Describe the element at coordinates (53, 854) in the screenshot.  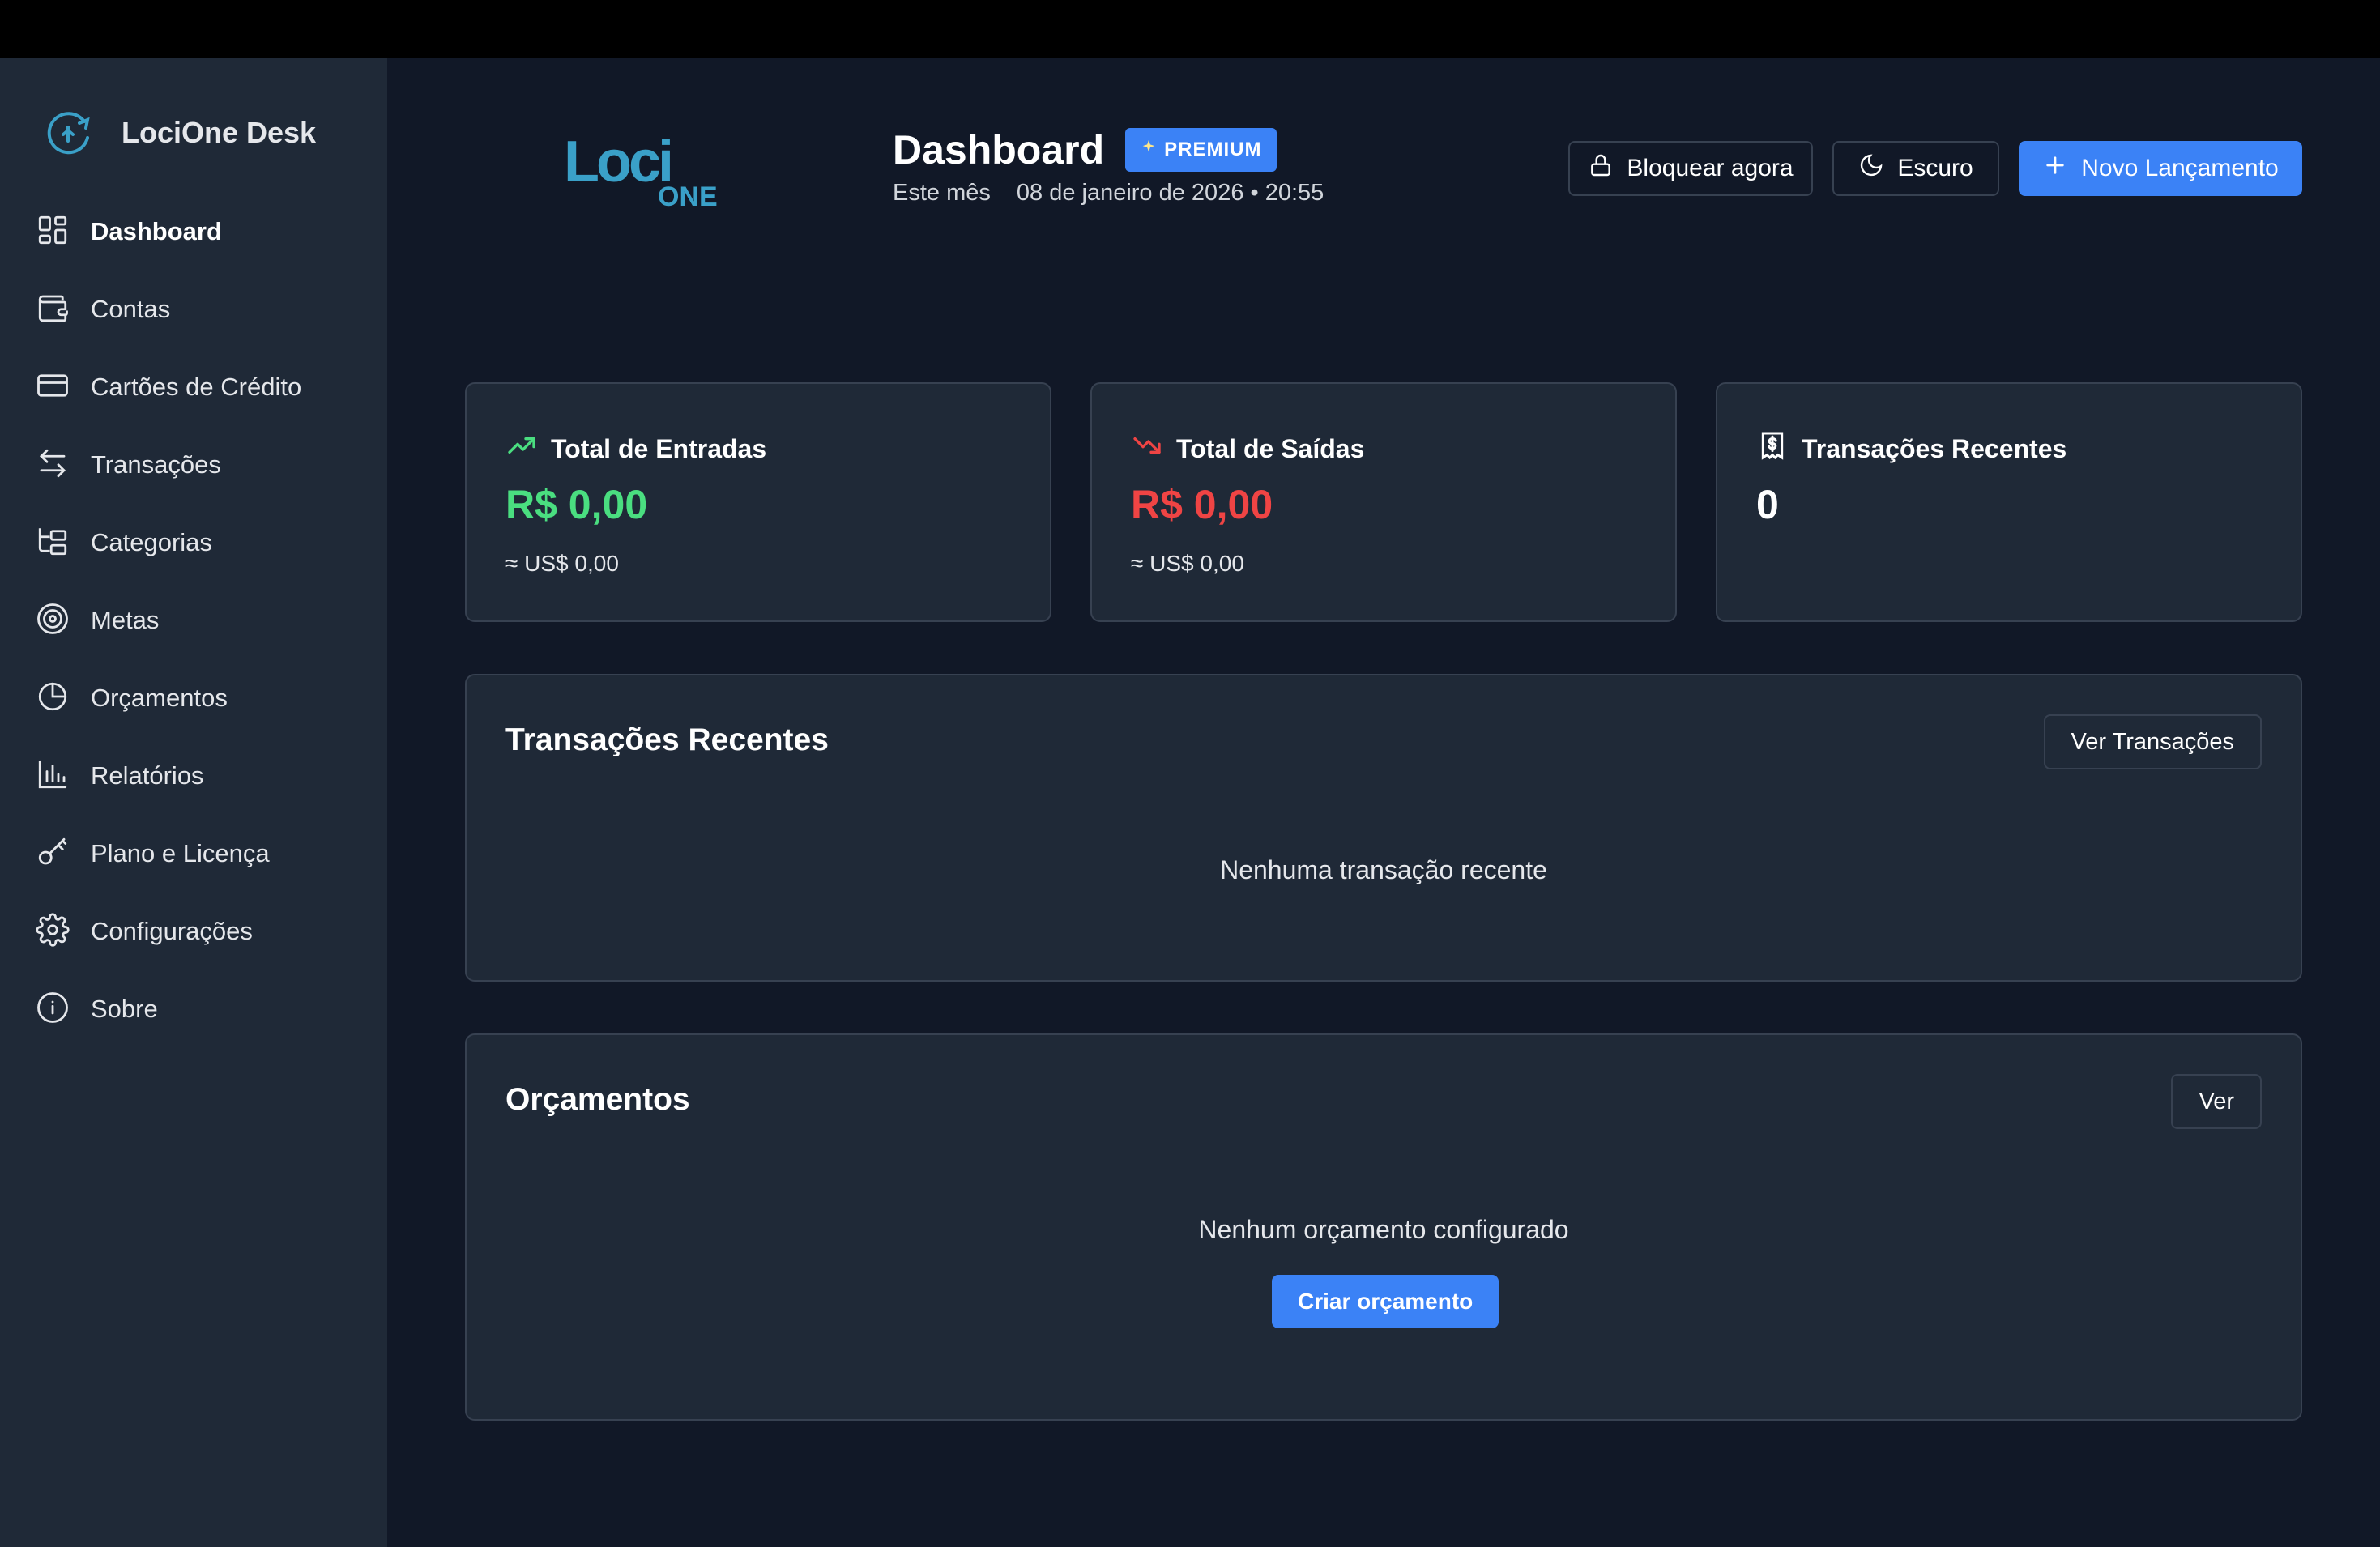
I see `key-icon` at that location.